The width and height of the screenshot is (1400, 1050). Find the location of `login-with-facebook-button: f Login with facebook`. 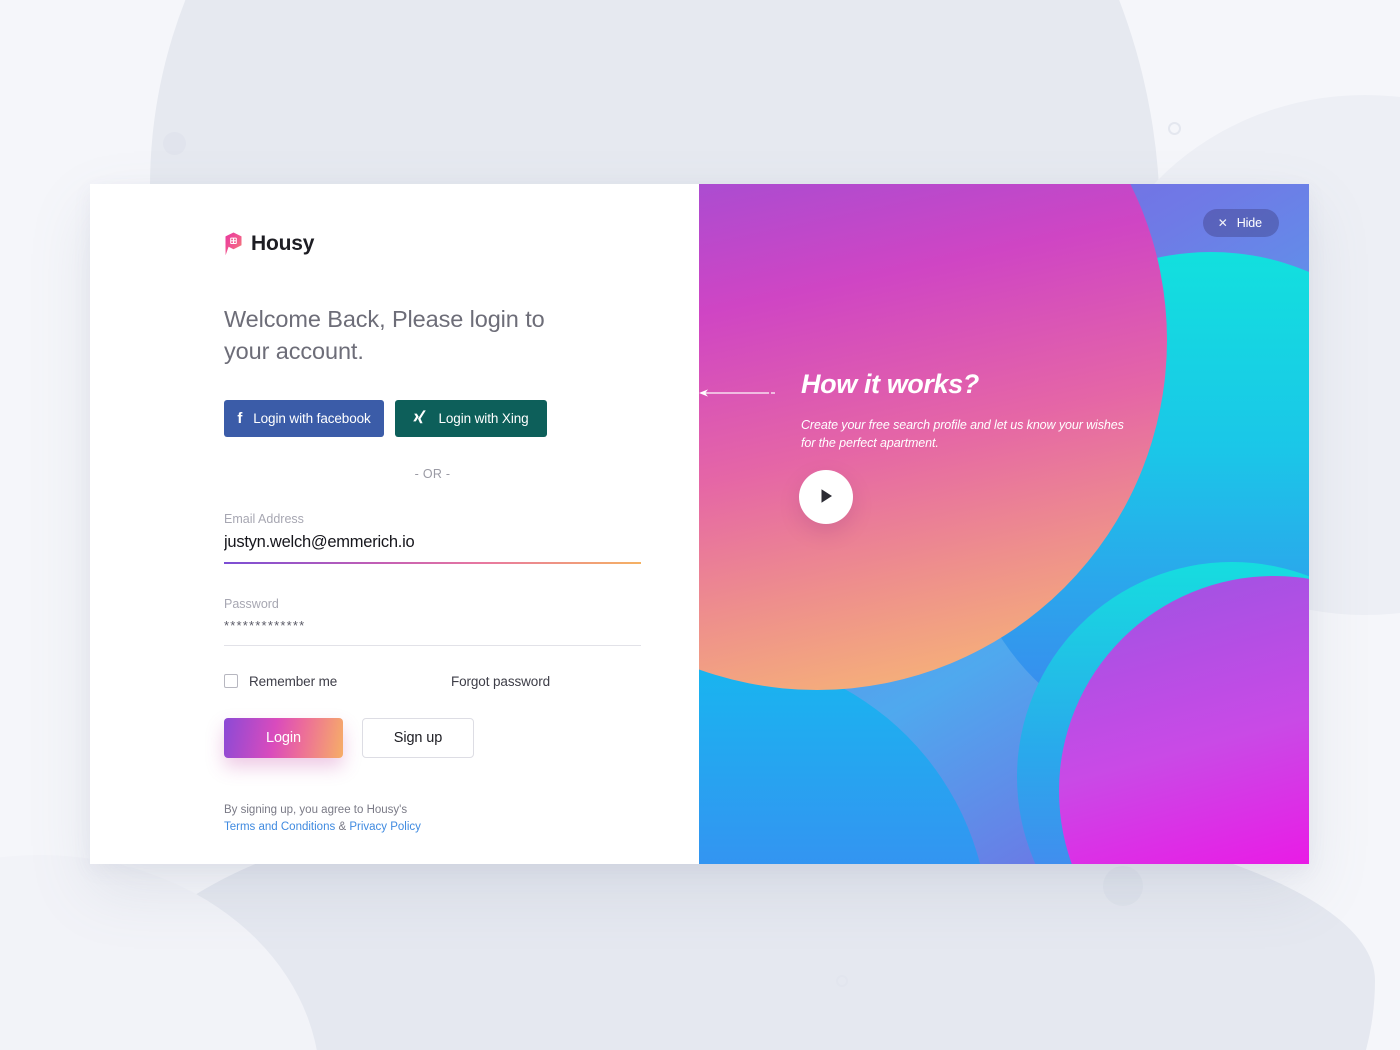

login-with-facebook-button: f Login with facebook is located at coordinates (304, 418).